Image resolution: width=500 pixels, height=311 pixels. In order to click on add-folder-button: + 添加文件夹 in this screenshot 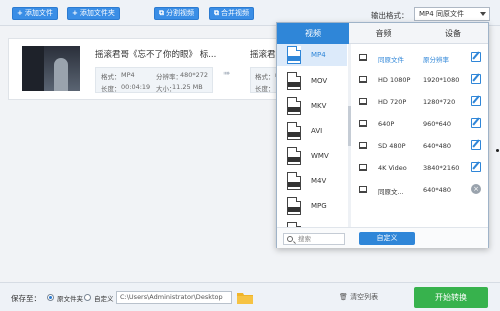, I will do `click(93, 13)`.